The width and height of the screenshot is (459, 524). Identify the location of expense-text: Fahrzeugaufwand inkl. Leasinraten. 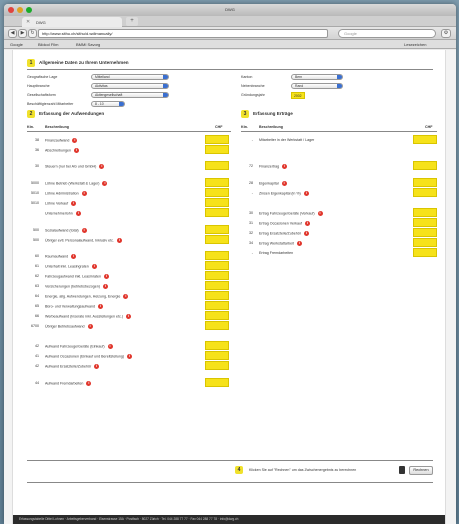
(73, 276).